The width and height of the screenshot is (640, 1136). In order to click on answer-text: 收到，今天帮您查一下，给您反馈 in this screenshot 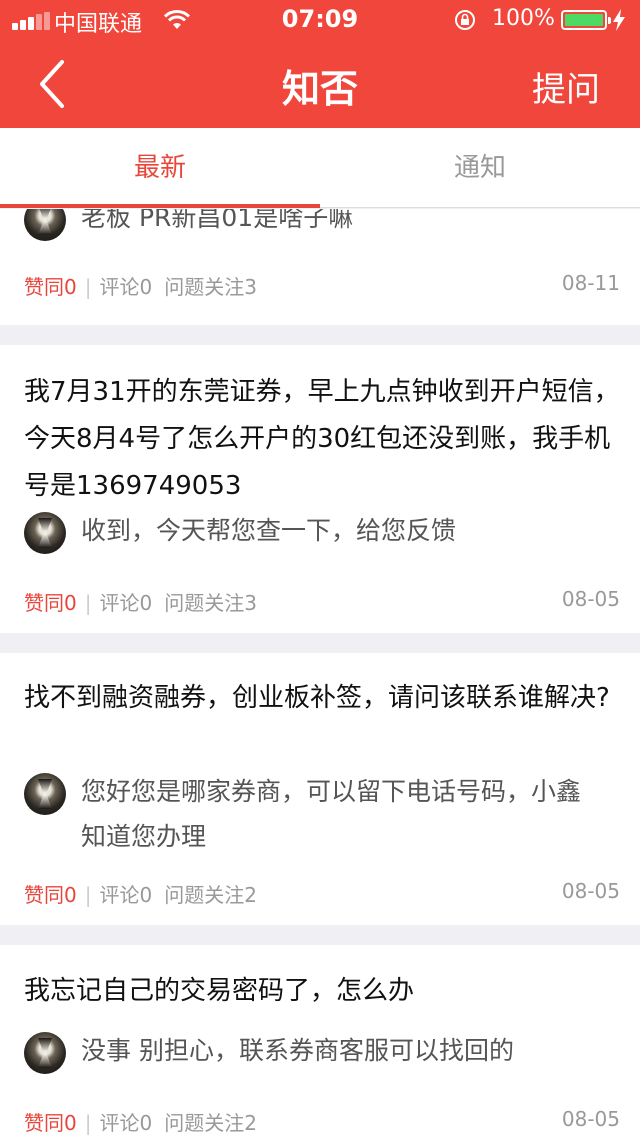, I will do `click(269, 530)`.